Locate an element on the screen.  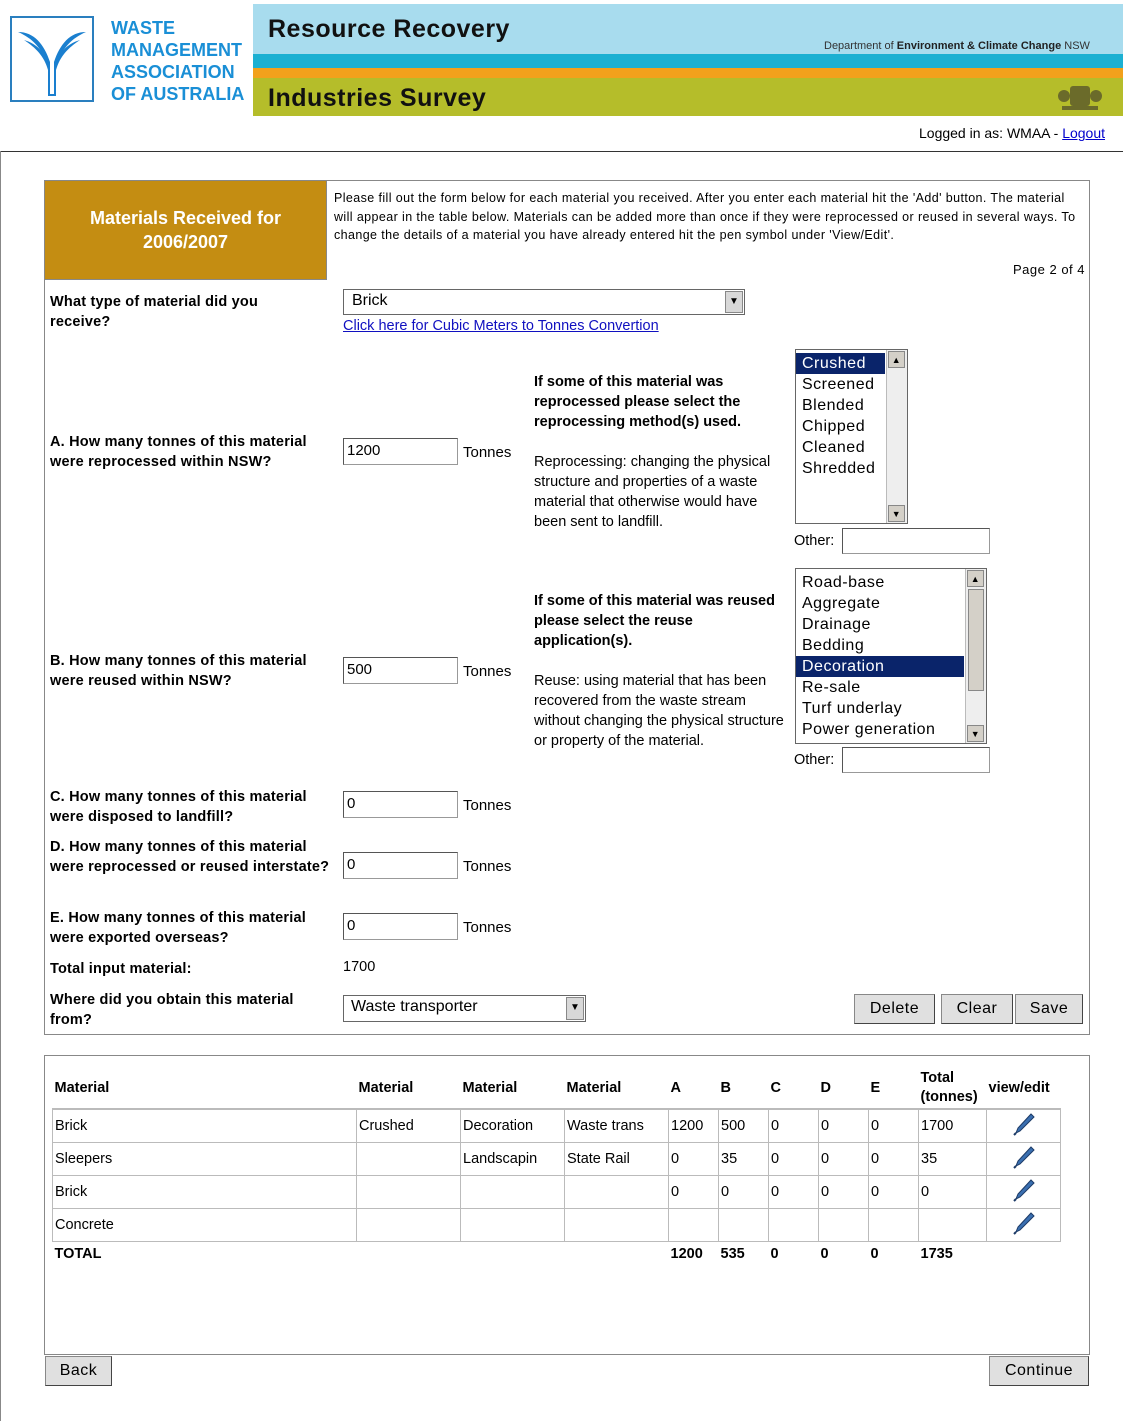
logout-link: Logout is located at coordinates (1083, 133).